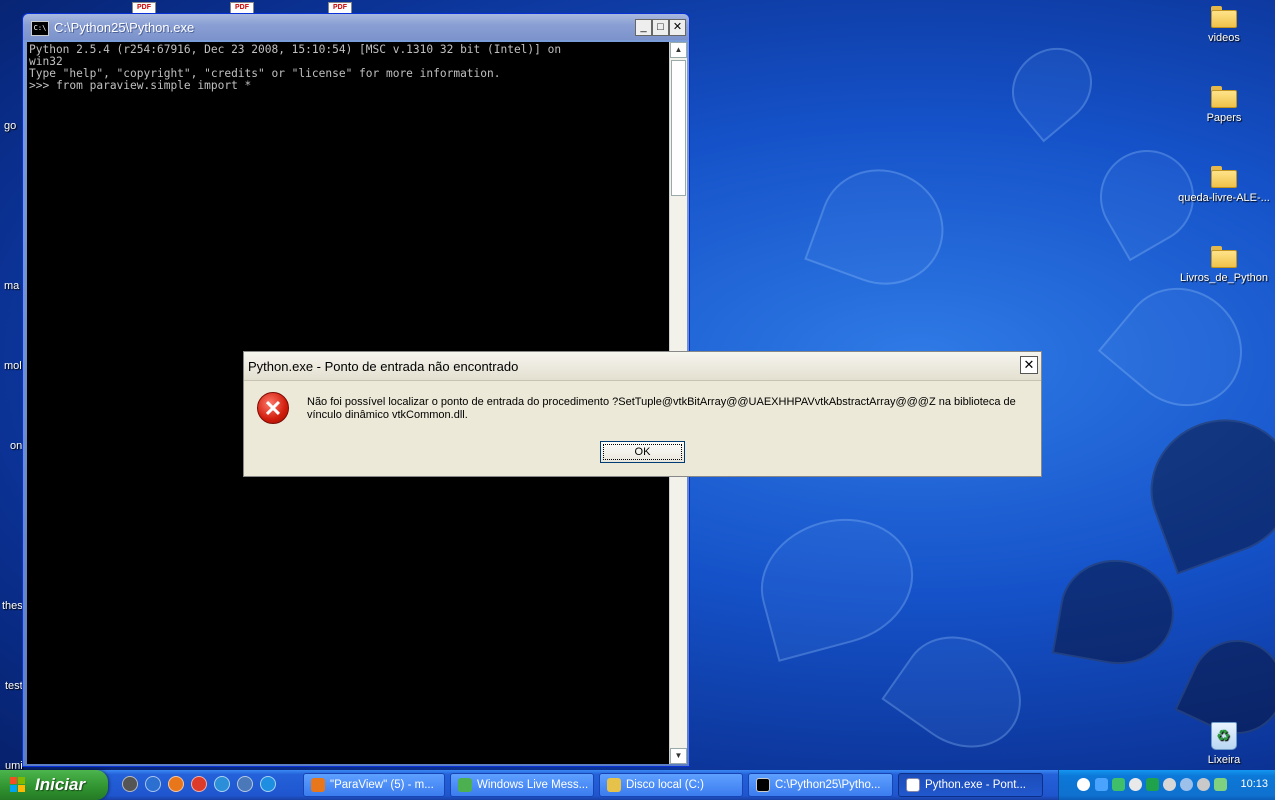 This screenshot has height=800, width=1275. What do you see at coordinates (124, 27) in the screenshot?
I see `console-title: C:\Python25\Python.exe` at bounding box center [124, 27].